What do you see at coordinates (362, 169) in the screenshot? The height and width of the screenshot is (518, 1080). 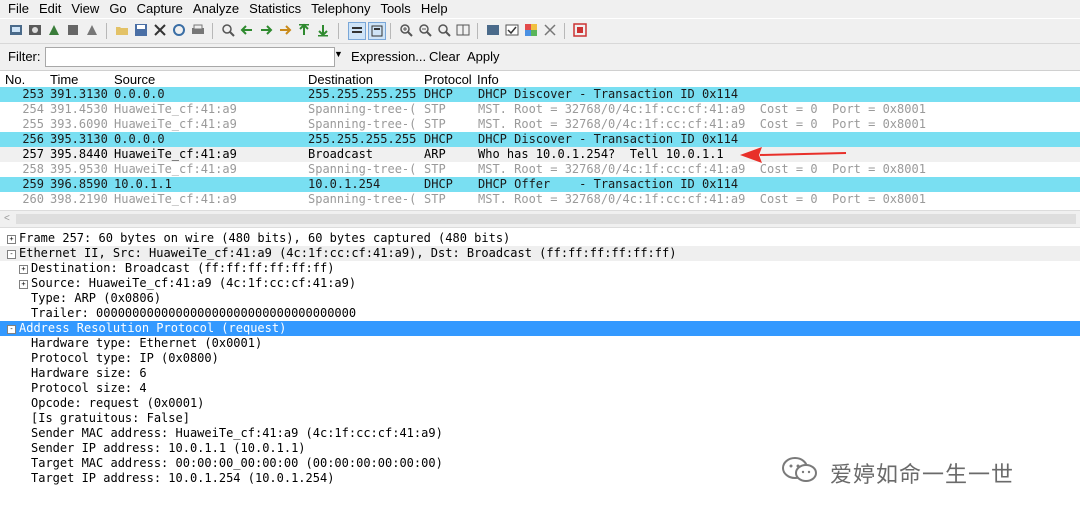 I see `packet-destination: Spanning-tree-(` at bounding box center [362, 169].